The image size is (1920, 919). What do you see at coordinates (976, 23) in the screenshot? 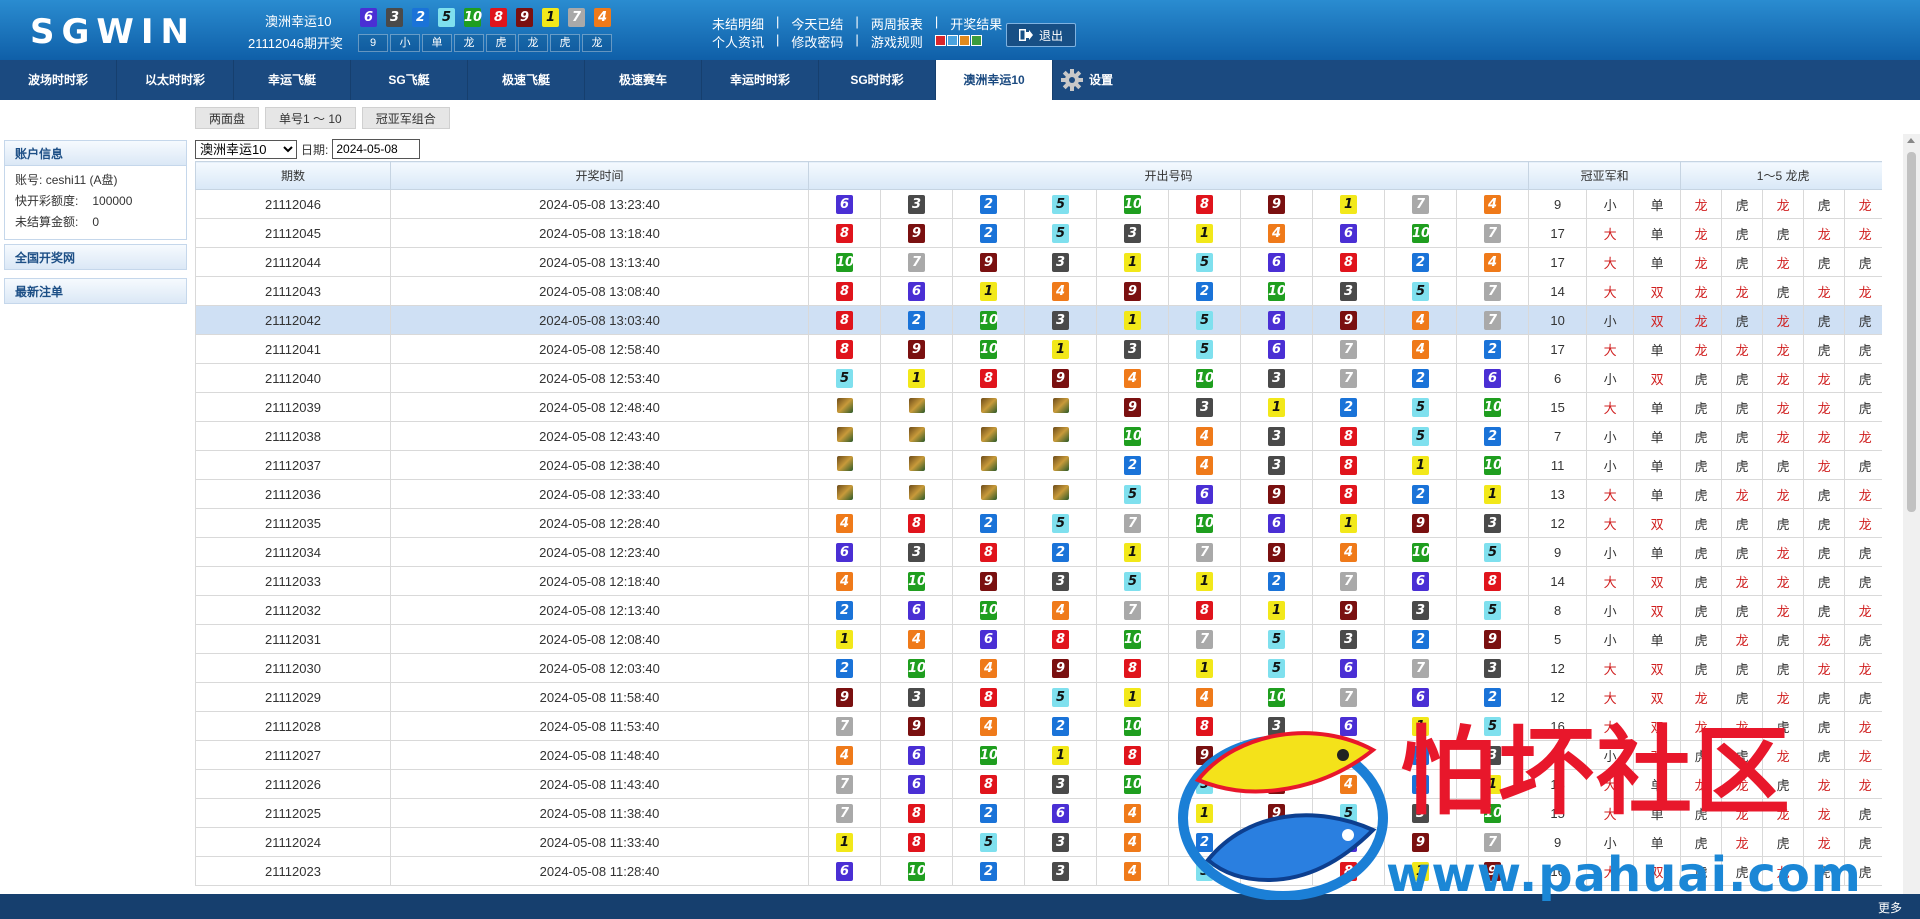
I see `top-link: 开奖结果` at bounding box center [976, 23].